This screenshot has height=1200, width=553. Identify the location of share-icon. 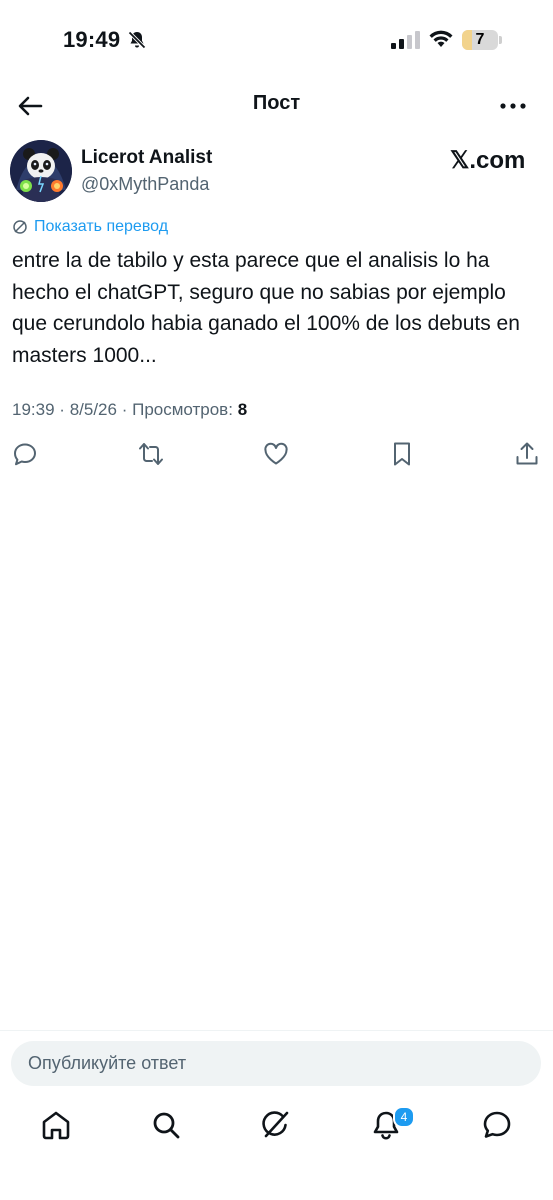
(527, 453).